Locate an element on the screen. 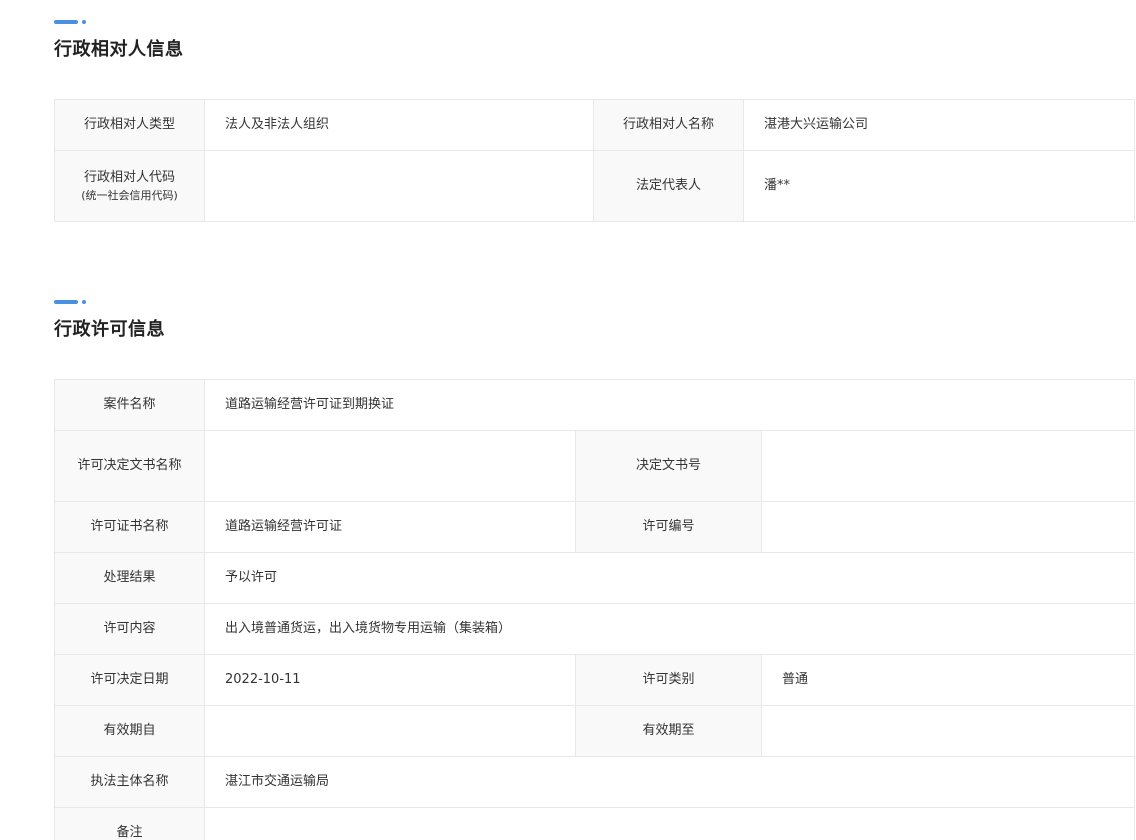  decision-doc-name-value is located at coordinates (390, 466).